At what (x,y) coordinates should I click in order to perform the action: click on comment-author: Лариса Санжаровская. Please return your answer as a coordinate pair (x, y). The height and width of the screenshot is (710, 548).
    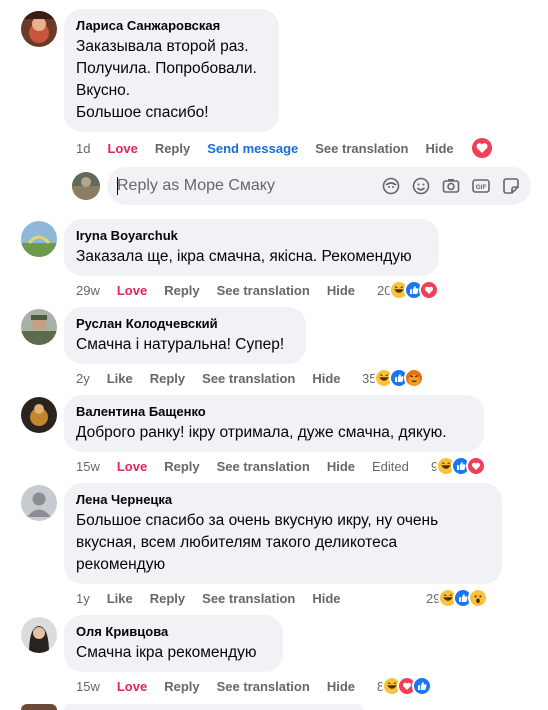
    Looking at the image, I should click on (171, 25).